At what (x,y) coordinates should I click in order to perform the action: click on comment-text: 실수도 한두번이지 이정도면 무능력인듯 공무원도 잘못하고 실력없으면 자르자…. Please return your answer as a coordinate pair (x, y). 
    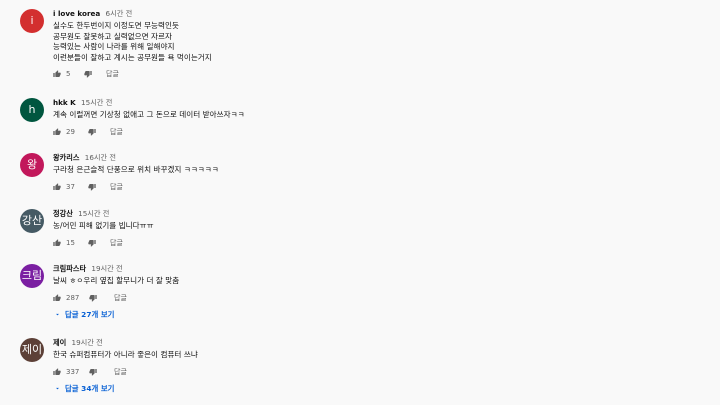
    Looking at the image, I should click on (381, 42).